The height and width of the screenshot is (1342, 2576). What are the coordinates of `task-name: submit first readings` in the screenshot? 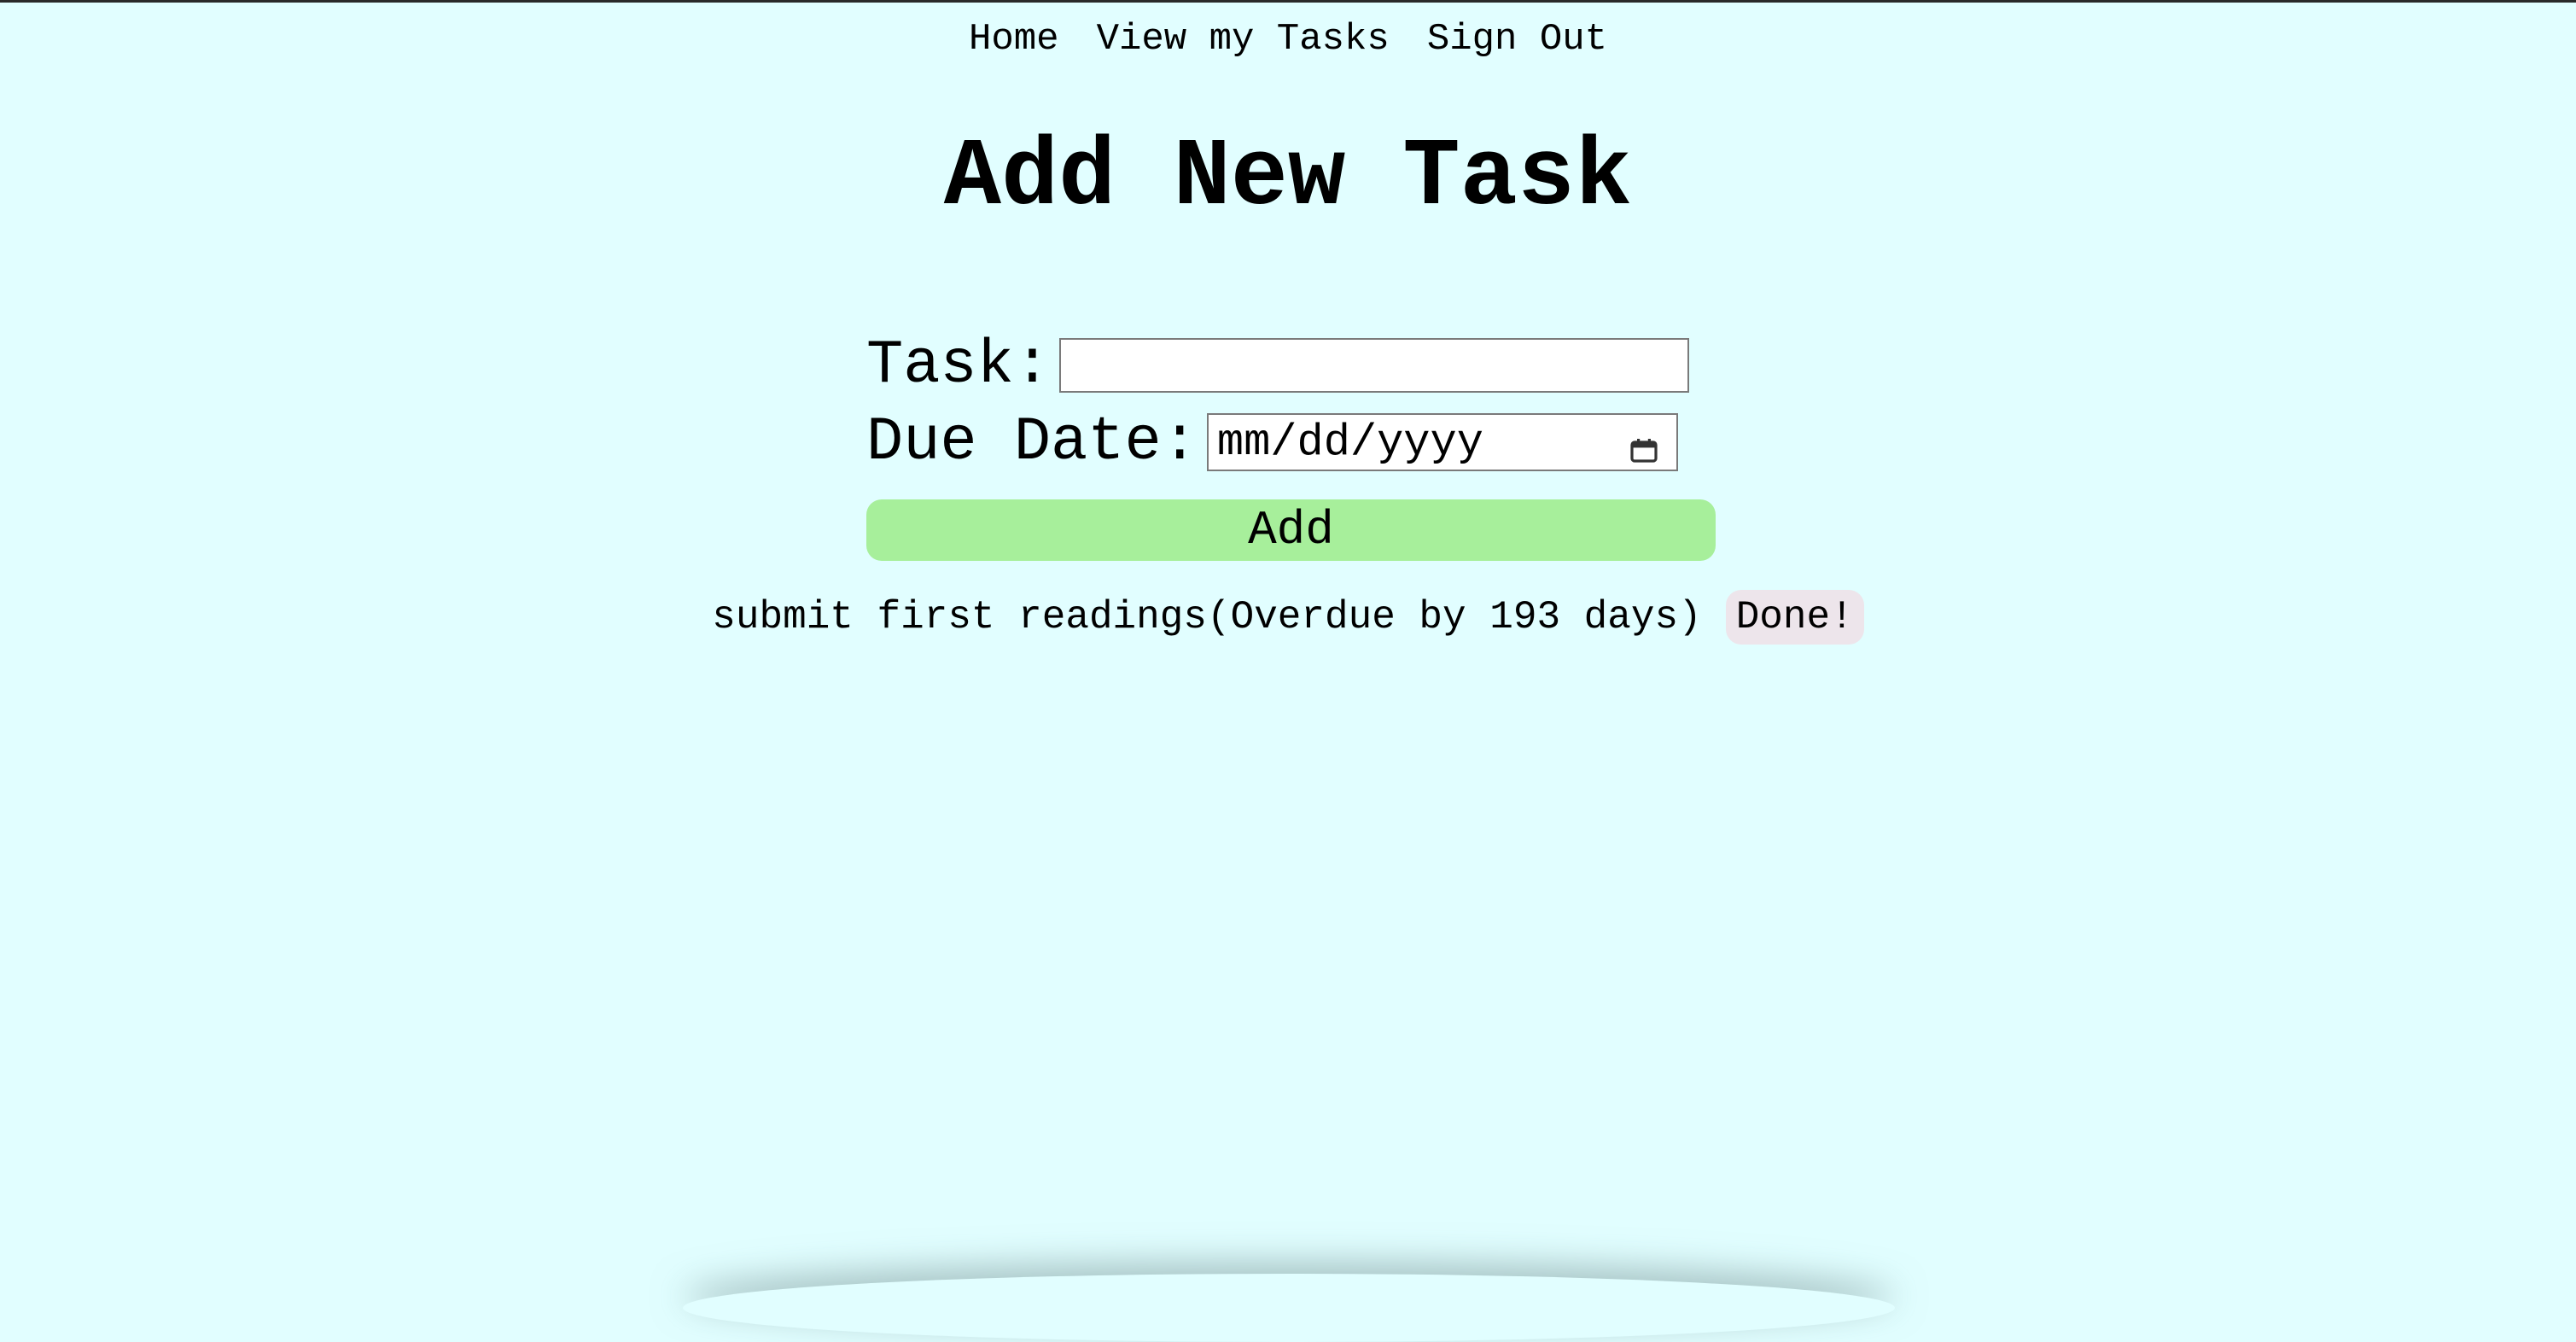 It's located at (959, 617).